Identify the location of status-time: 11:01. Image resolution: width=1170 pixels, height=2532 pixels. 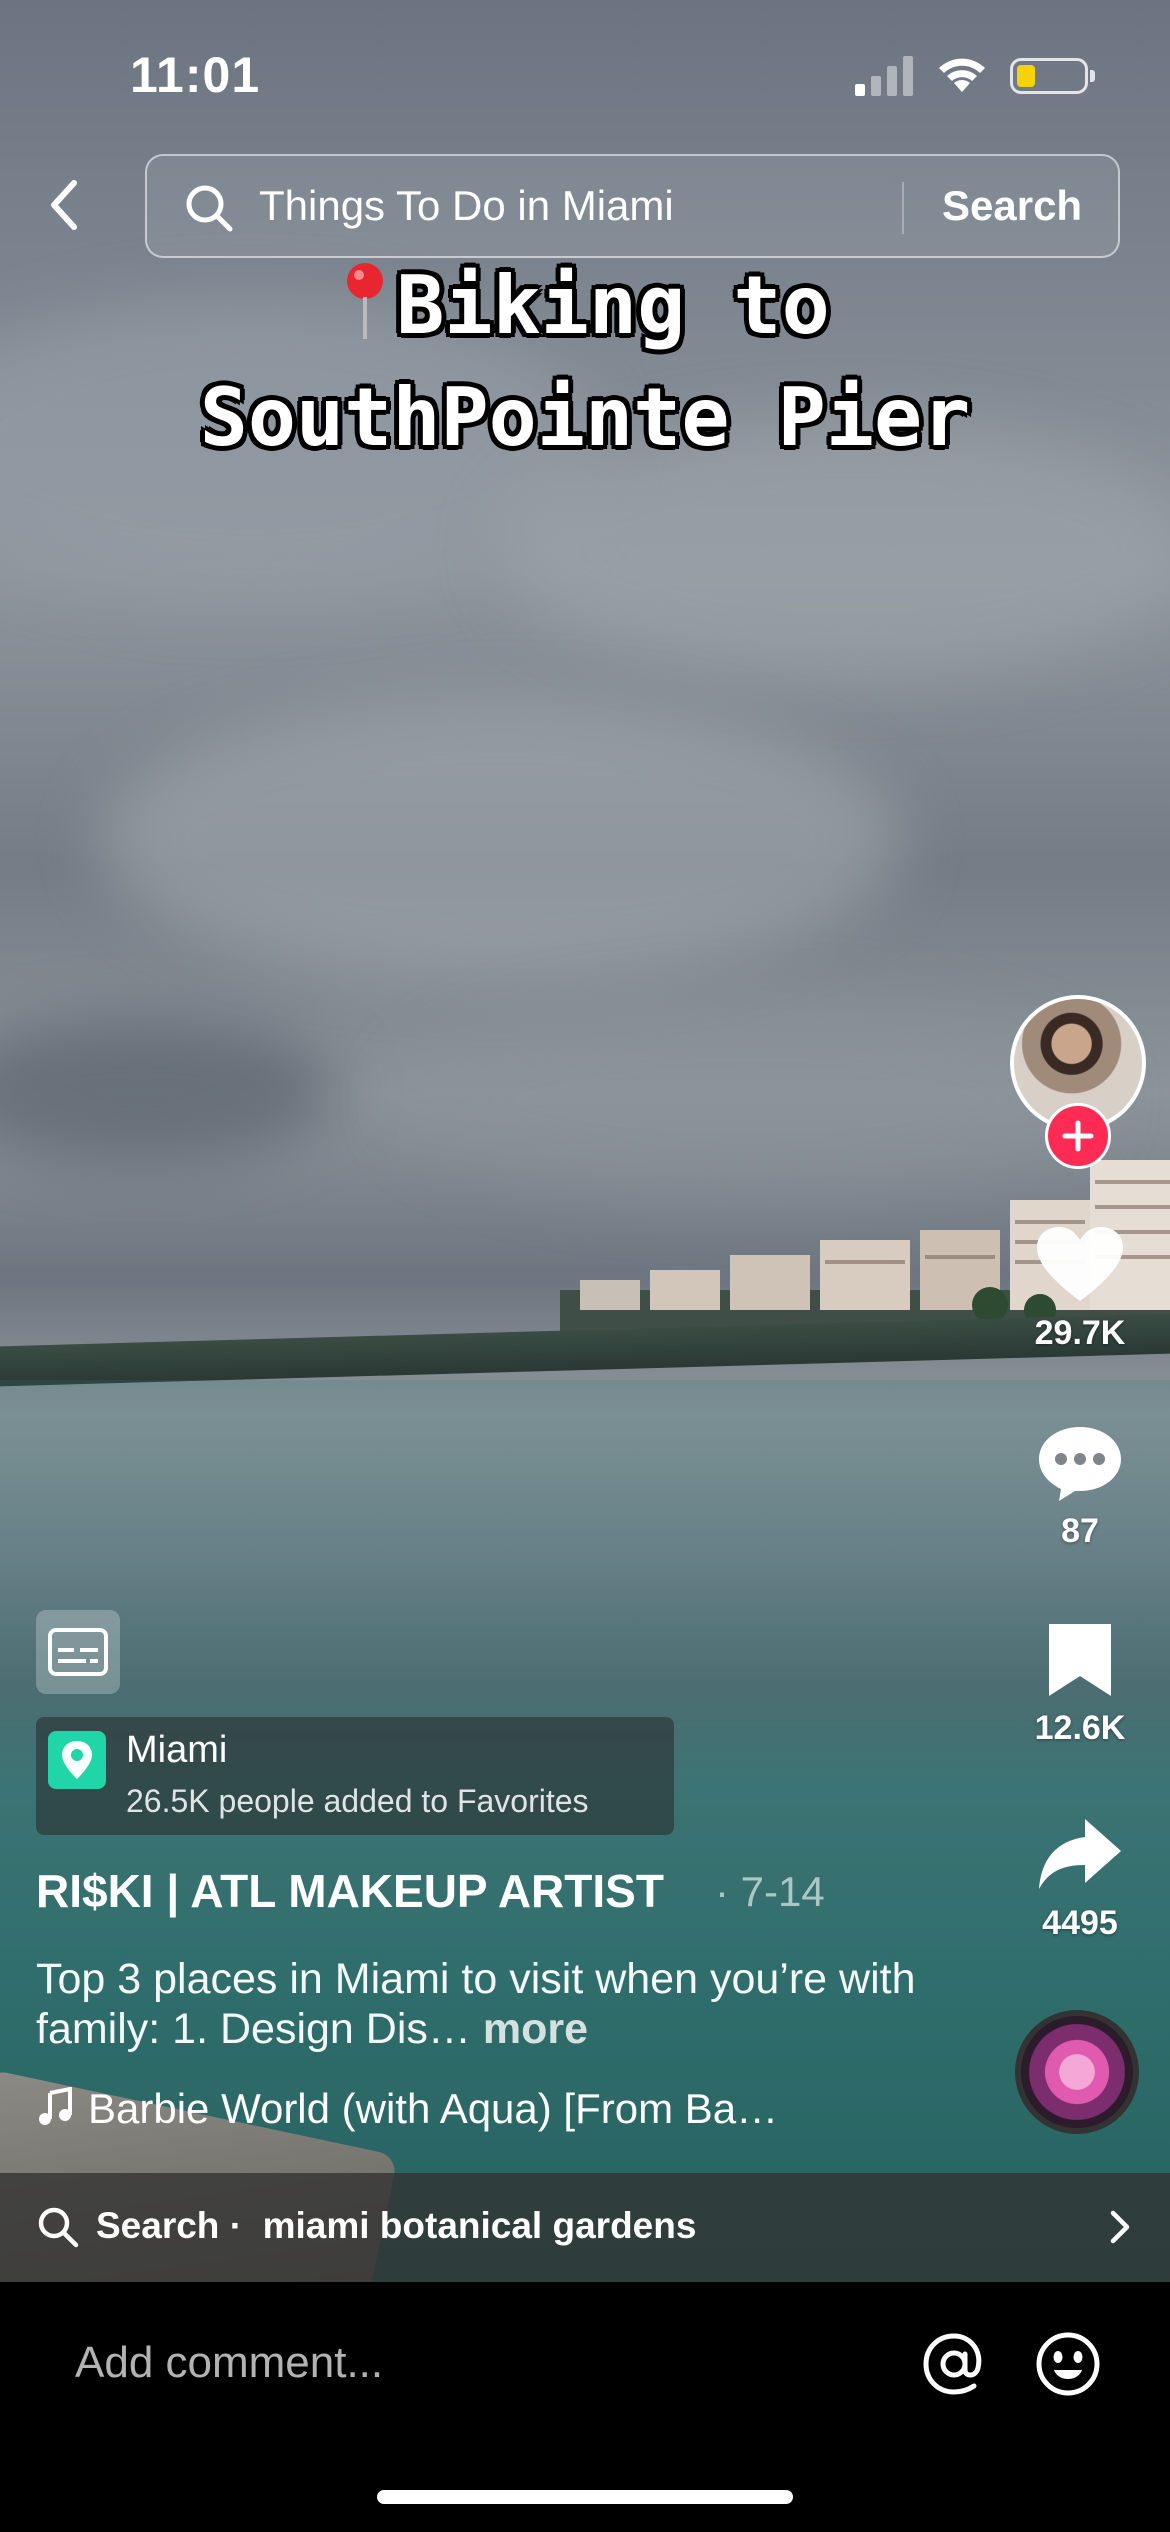
(195, 75).